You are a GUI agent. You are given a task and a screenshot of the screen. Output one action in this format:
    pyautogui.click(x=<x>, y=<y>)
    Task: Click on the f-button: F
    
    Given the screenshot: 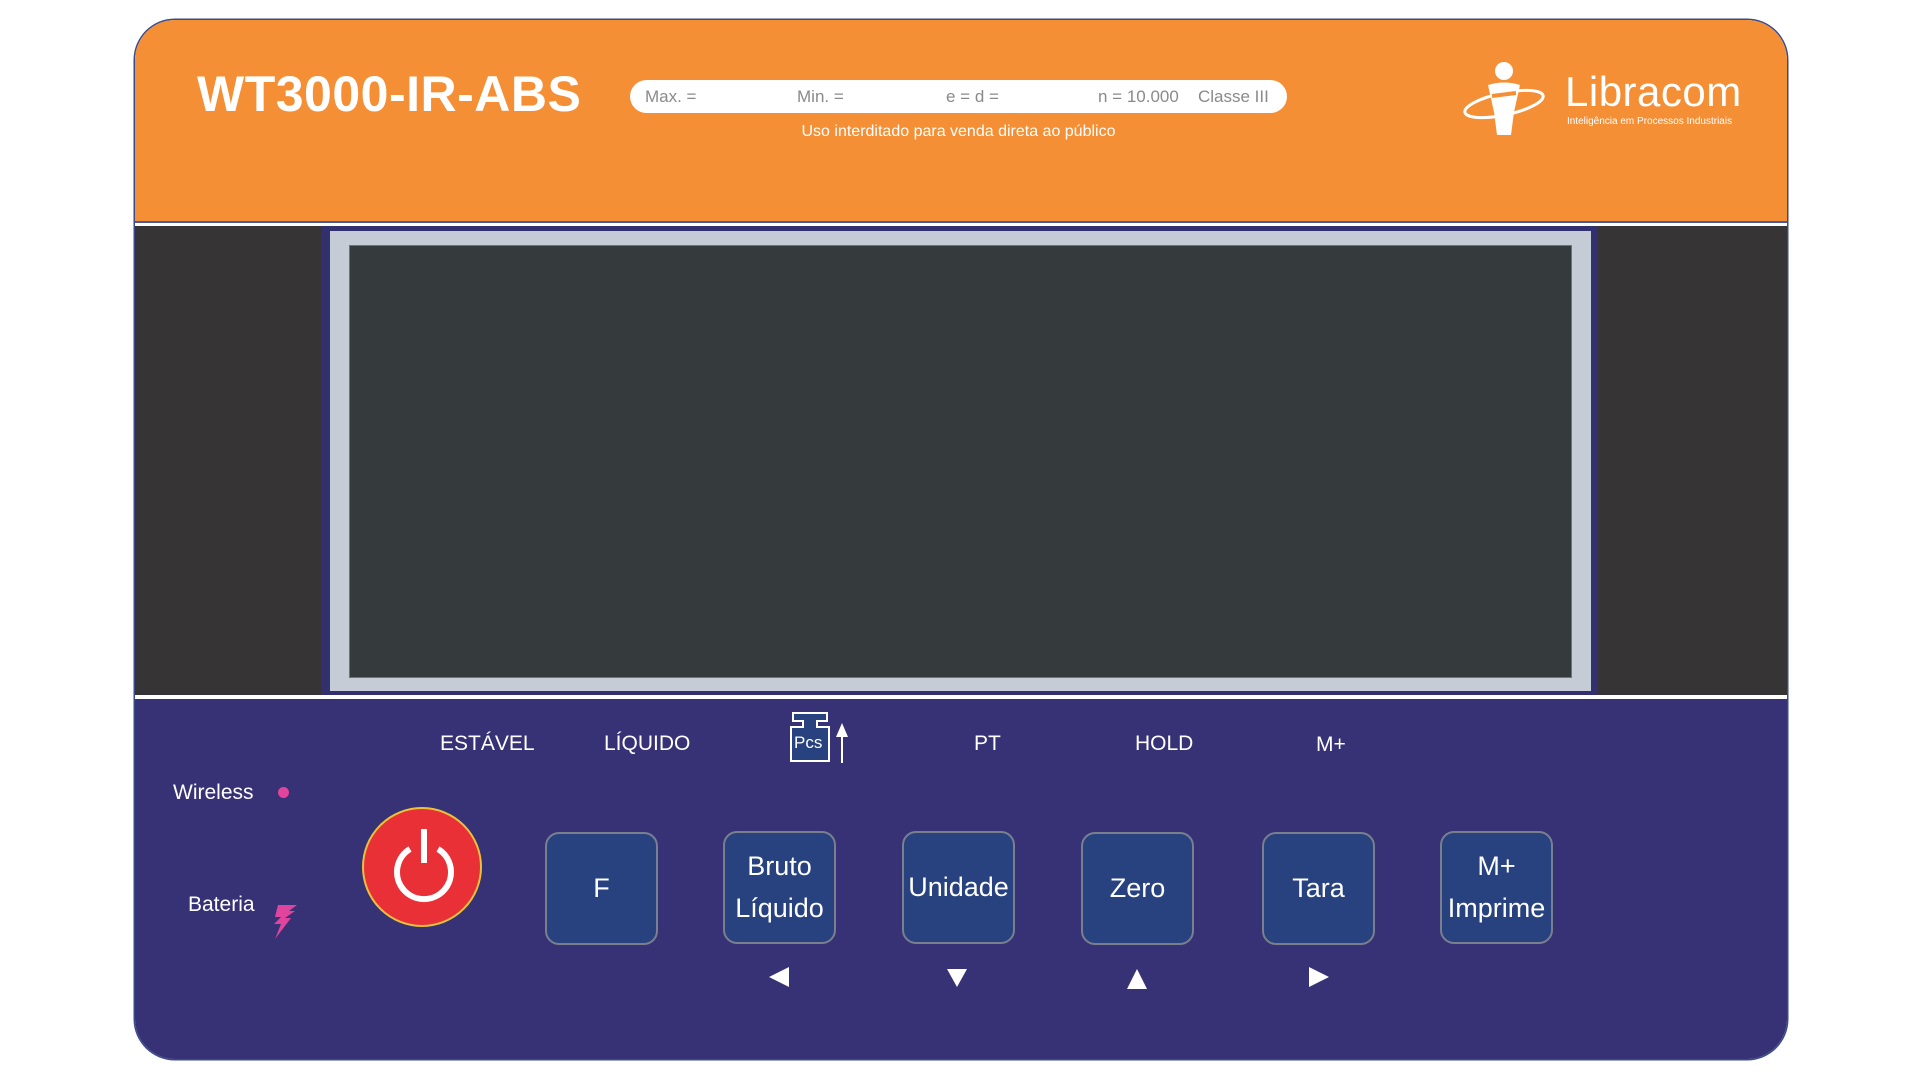 What is the action you would take?
    pyautogui.click(x=601, y=888)
    